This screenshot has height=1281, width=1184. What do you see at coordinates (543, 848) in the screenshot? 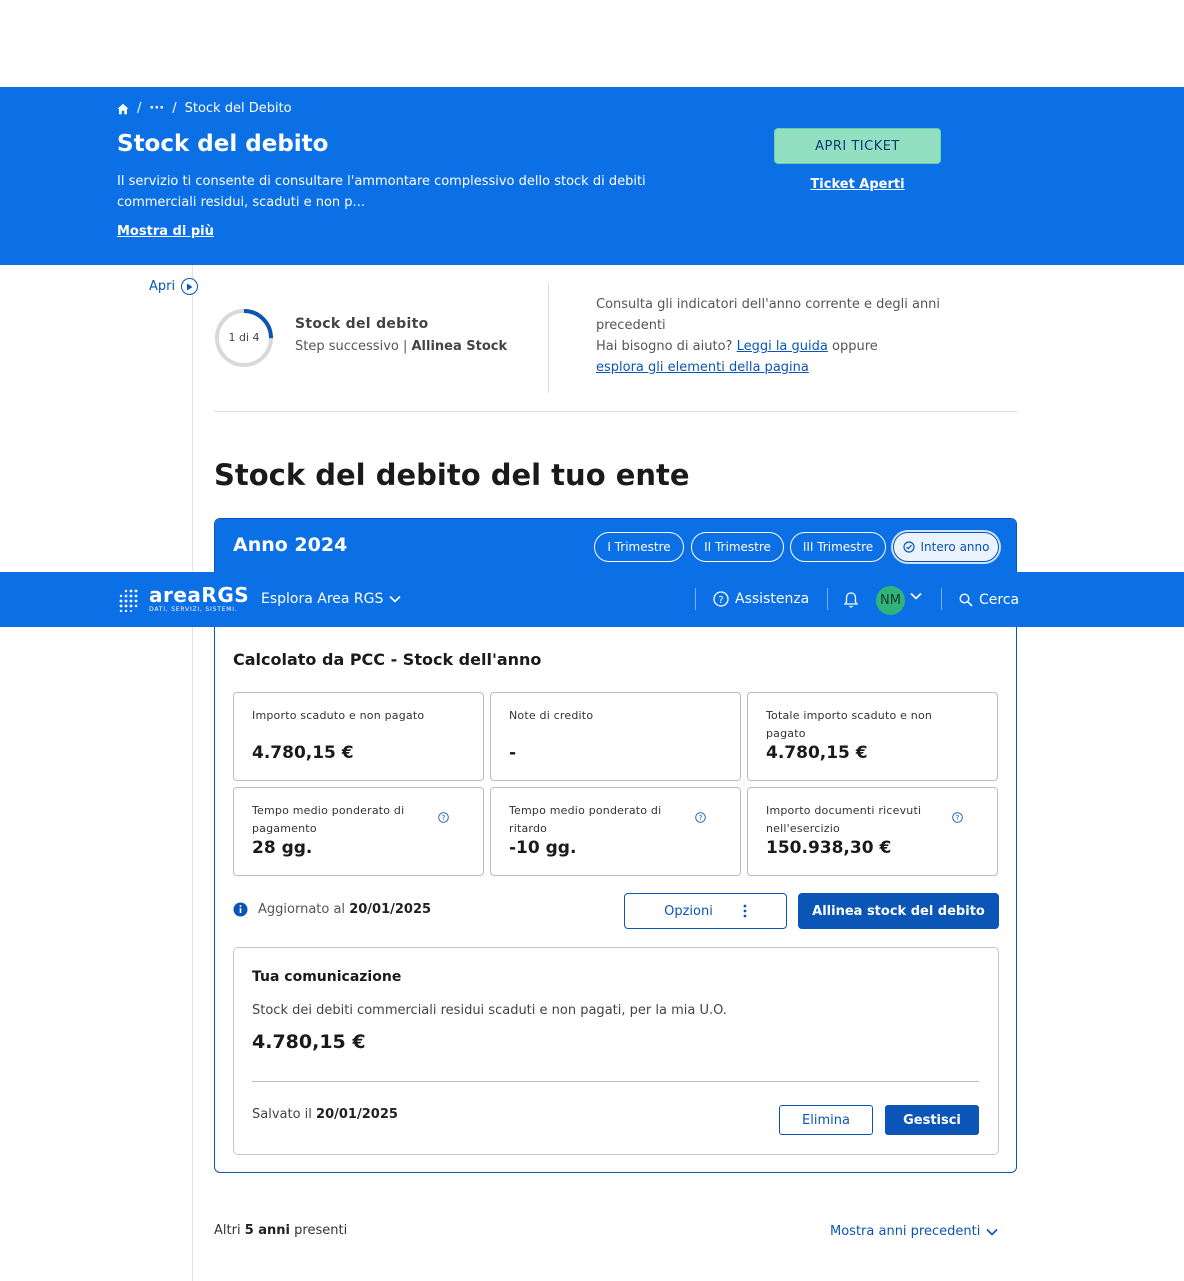
I see `kpi-value: -10 gg.` at bounding box center [543, 848].